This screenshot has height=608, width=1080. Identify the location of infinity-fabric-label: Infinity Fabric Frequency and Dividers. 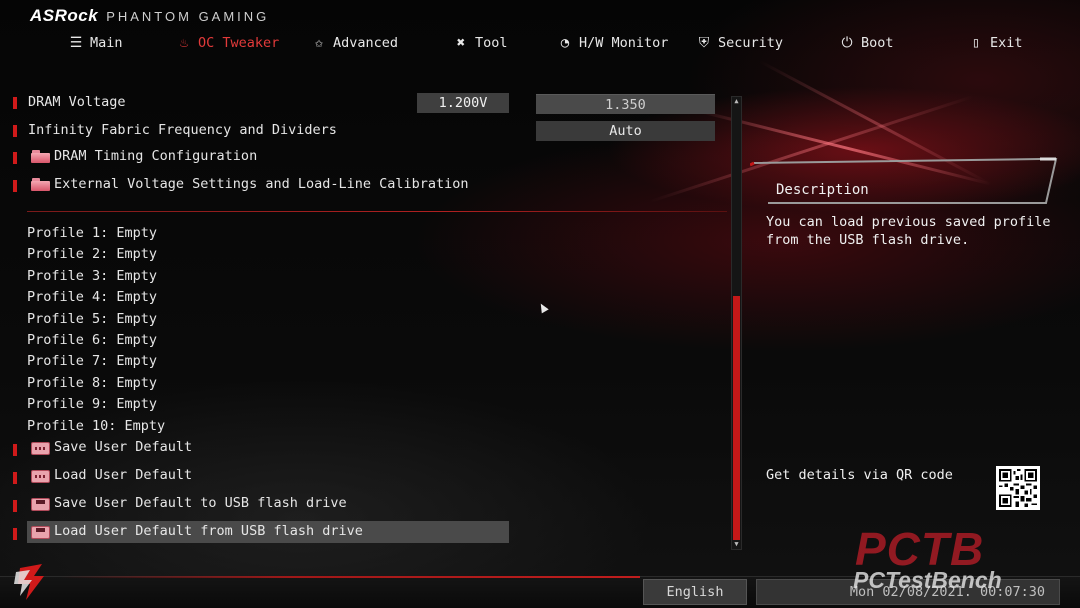
(182, 130).